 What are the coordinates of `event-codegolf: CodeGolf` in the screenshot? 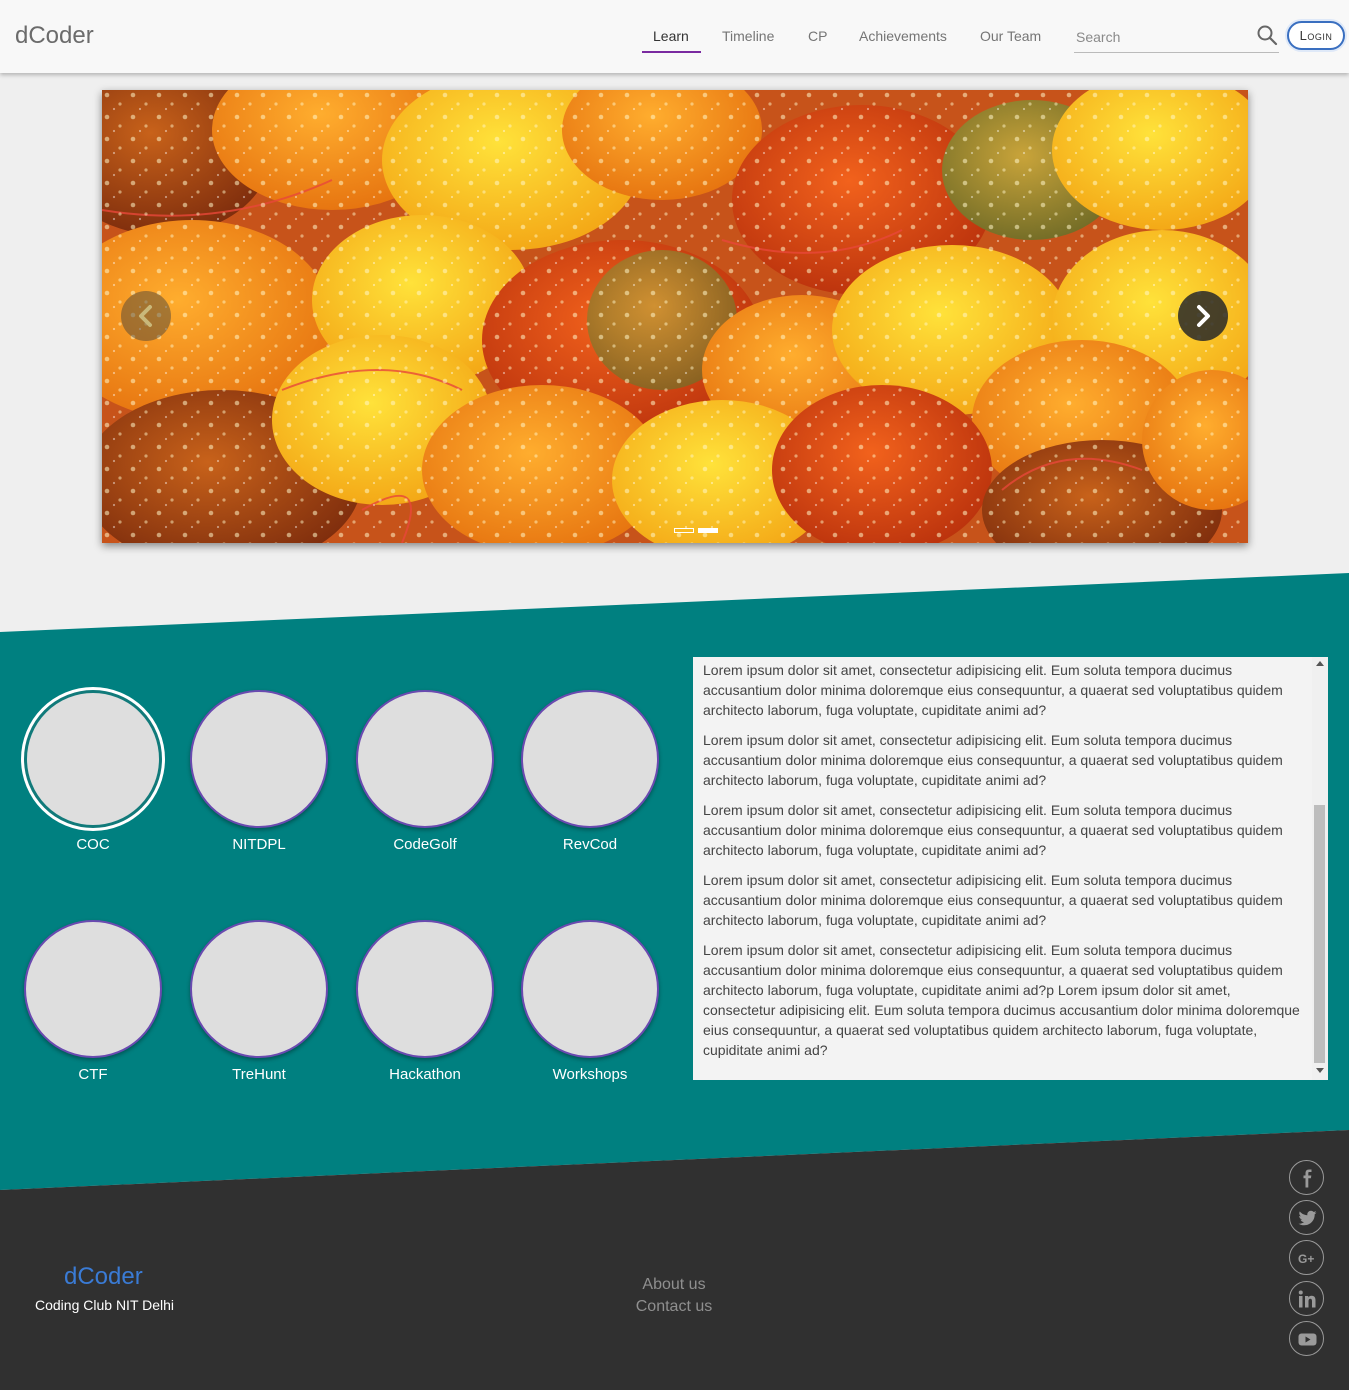 It's located at (425, 771).